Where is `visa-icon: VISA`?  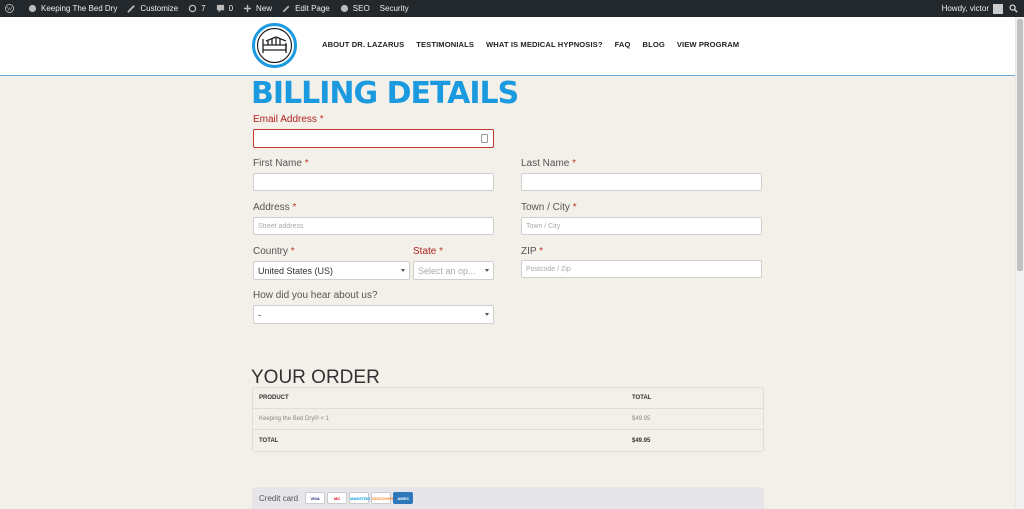 visa-icon: VISA is located at coordinates (315, 498).